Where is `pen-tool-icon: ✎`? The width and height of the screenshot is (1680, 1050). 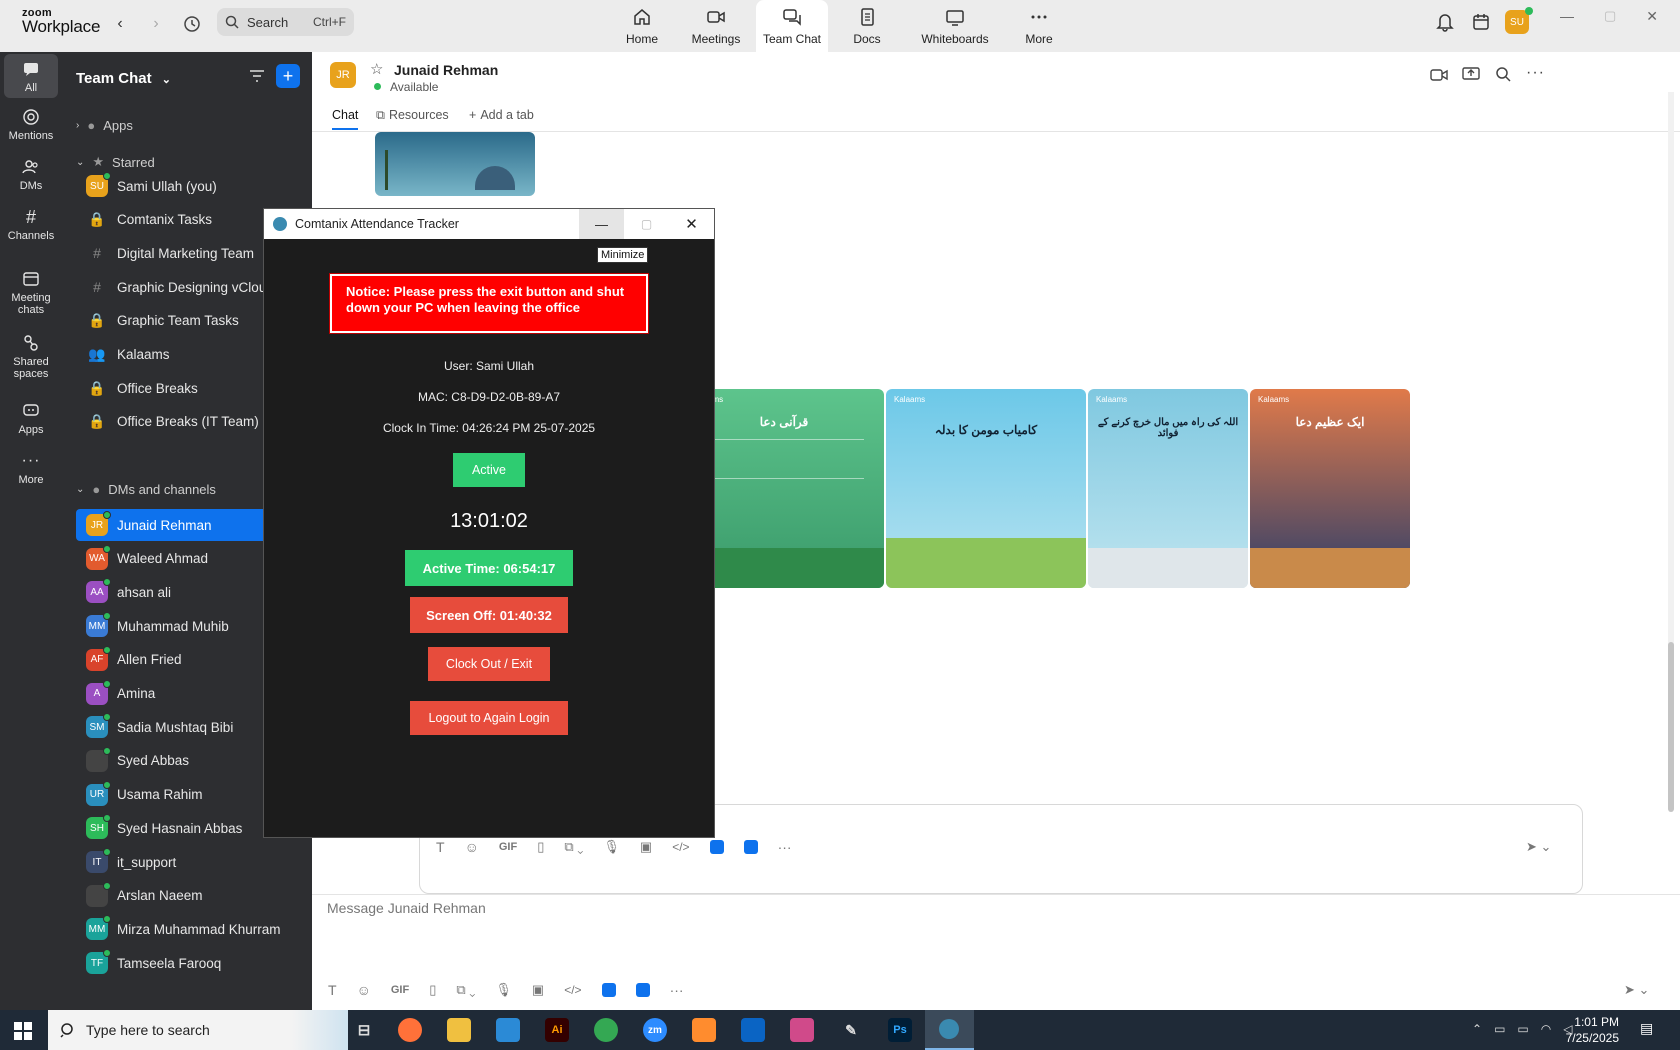
pen-tool-icon: ✎ is located at coordinates (851, 1030).